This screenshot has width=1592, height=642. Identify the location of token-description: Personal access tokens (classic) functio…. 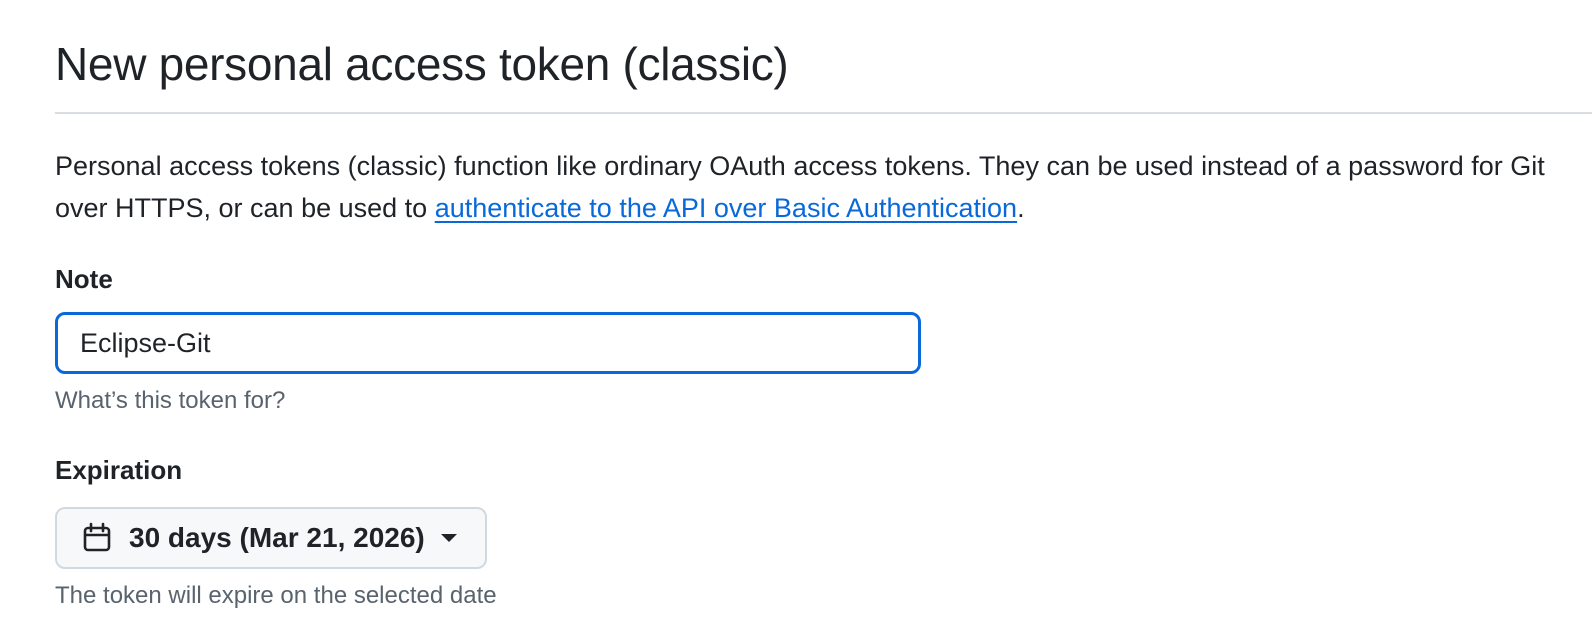
(815, 187).